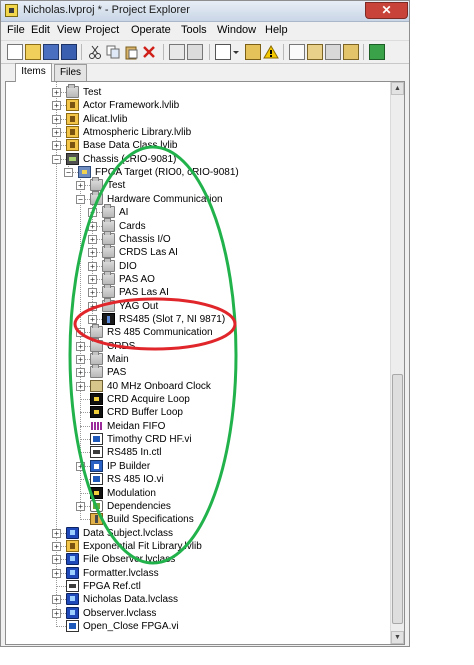  What do you see at coordinates (131, 52) in the screenshot?
I see `paste-icon` at bounding box center [131, 52].